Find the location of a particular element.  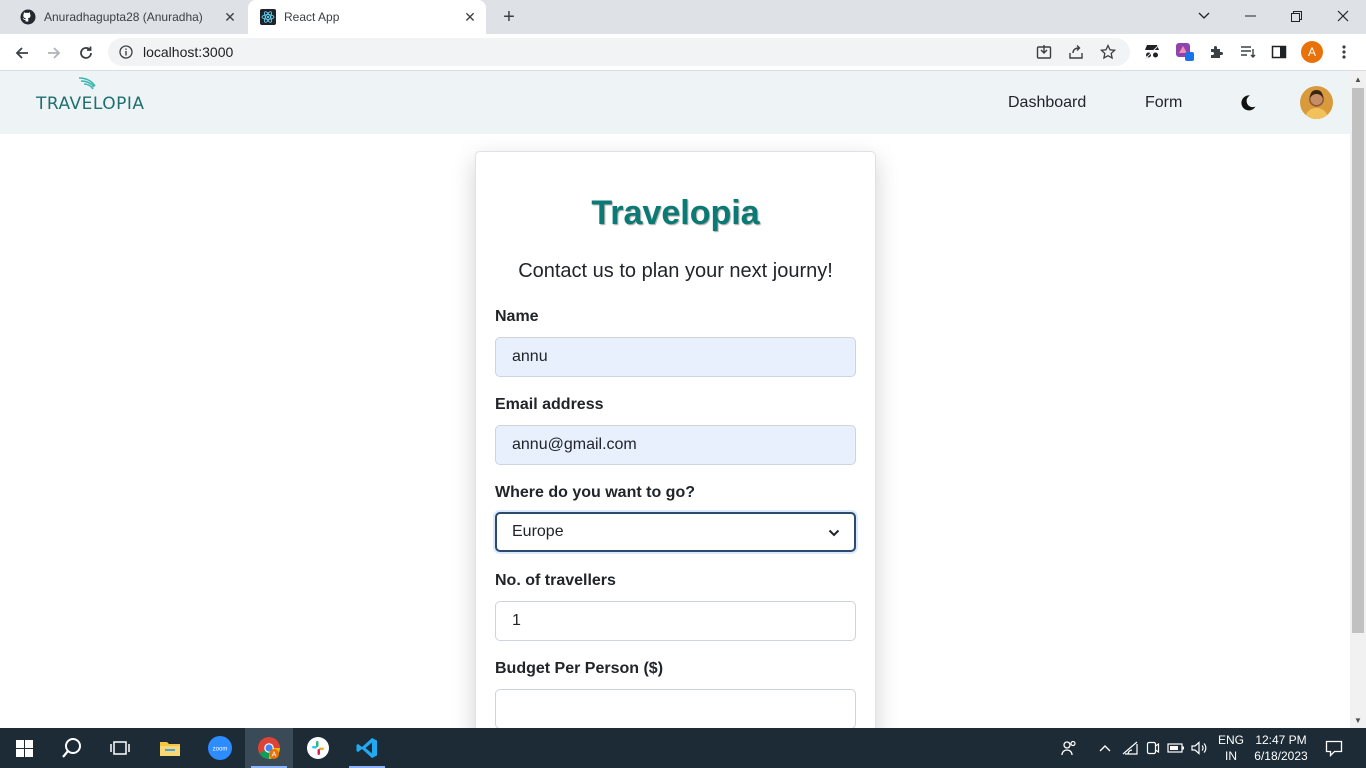

forward-button is located at coordinates (54, 53).